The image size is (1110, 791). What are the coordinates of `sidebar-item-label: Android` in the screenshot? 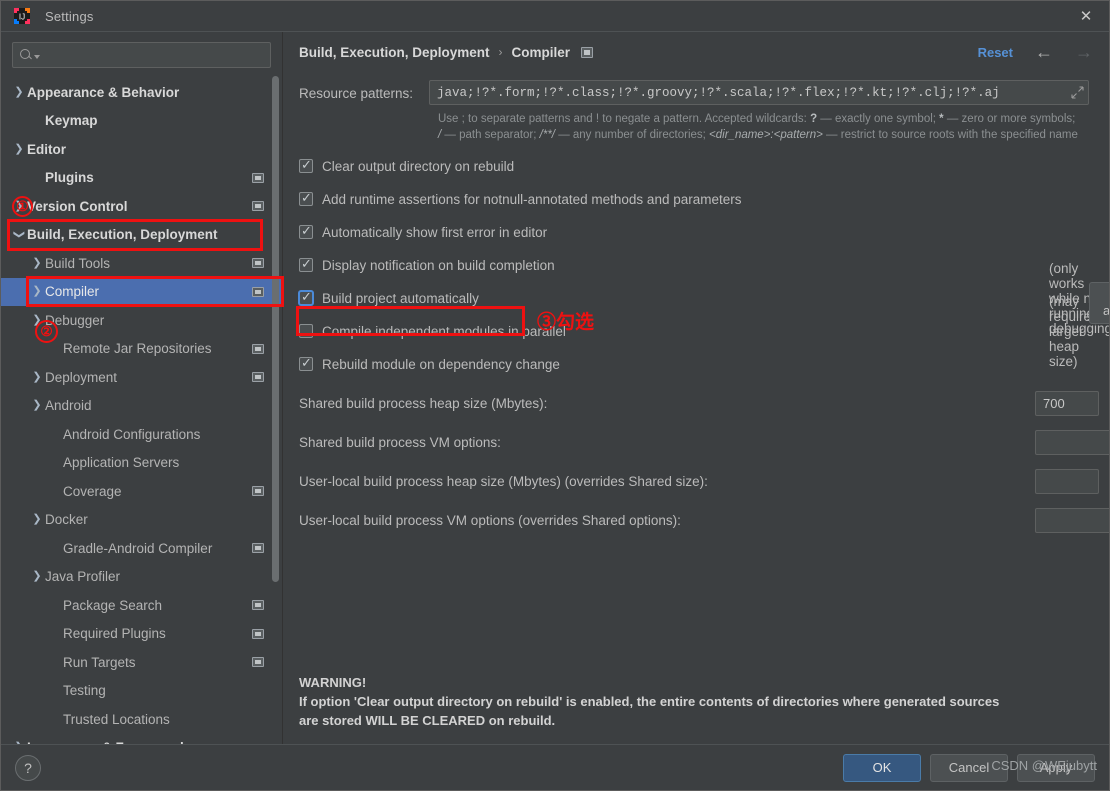 It's located at (68, 406).